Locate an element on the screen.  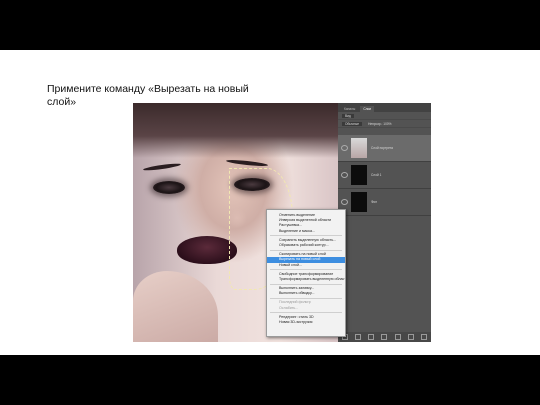
left-eye is located at coordinates (169, 187).